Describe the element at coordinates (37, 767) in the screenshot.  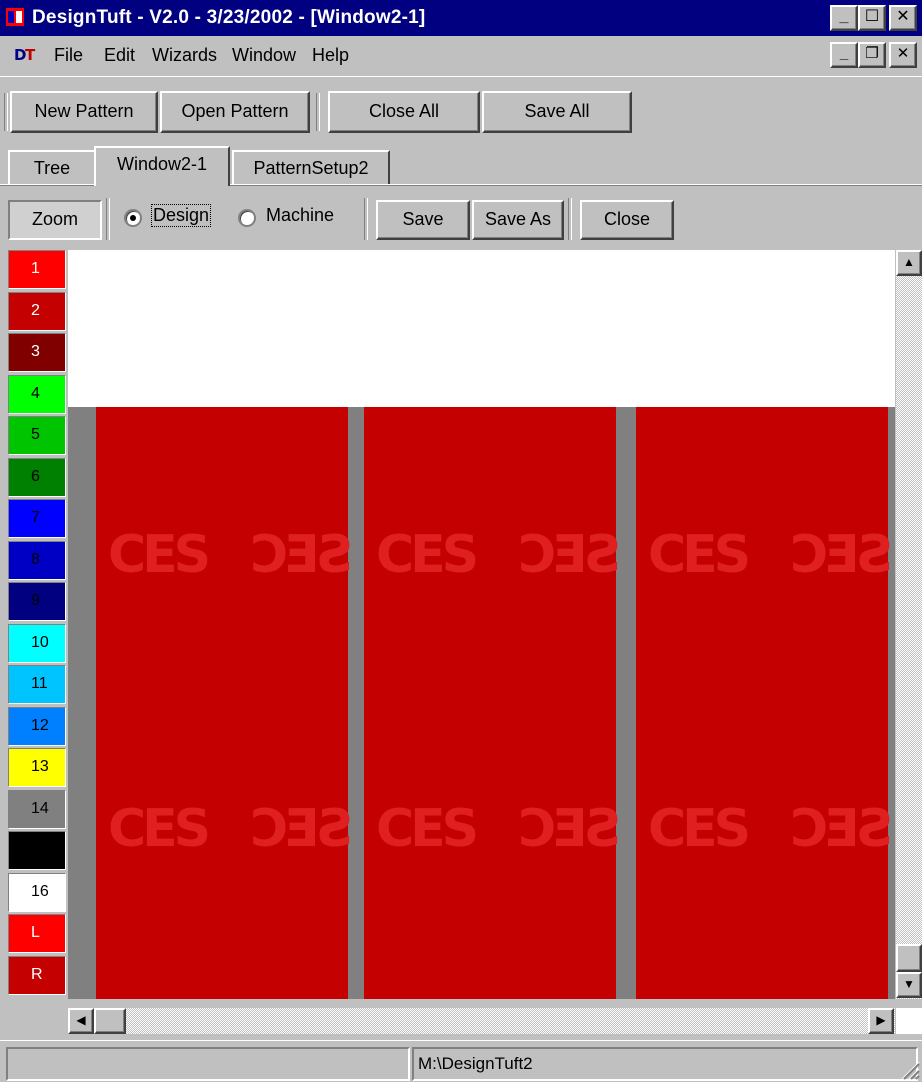
I see `palette-swatch-13: 13` at that location.